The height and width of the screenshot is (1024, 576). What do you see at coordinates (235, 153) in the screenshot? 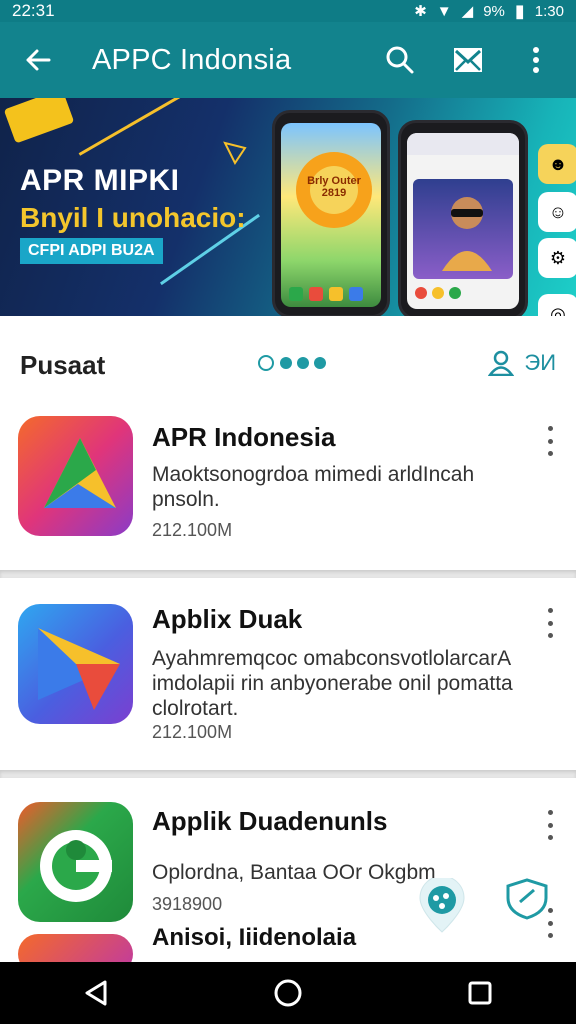
I see `decor-shape` at bounding box center [235, 153].